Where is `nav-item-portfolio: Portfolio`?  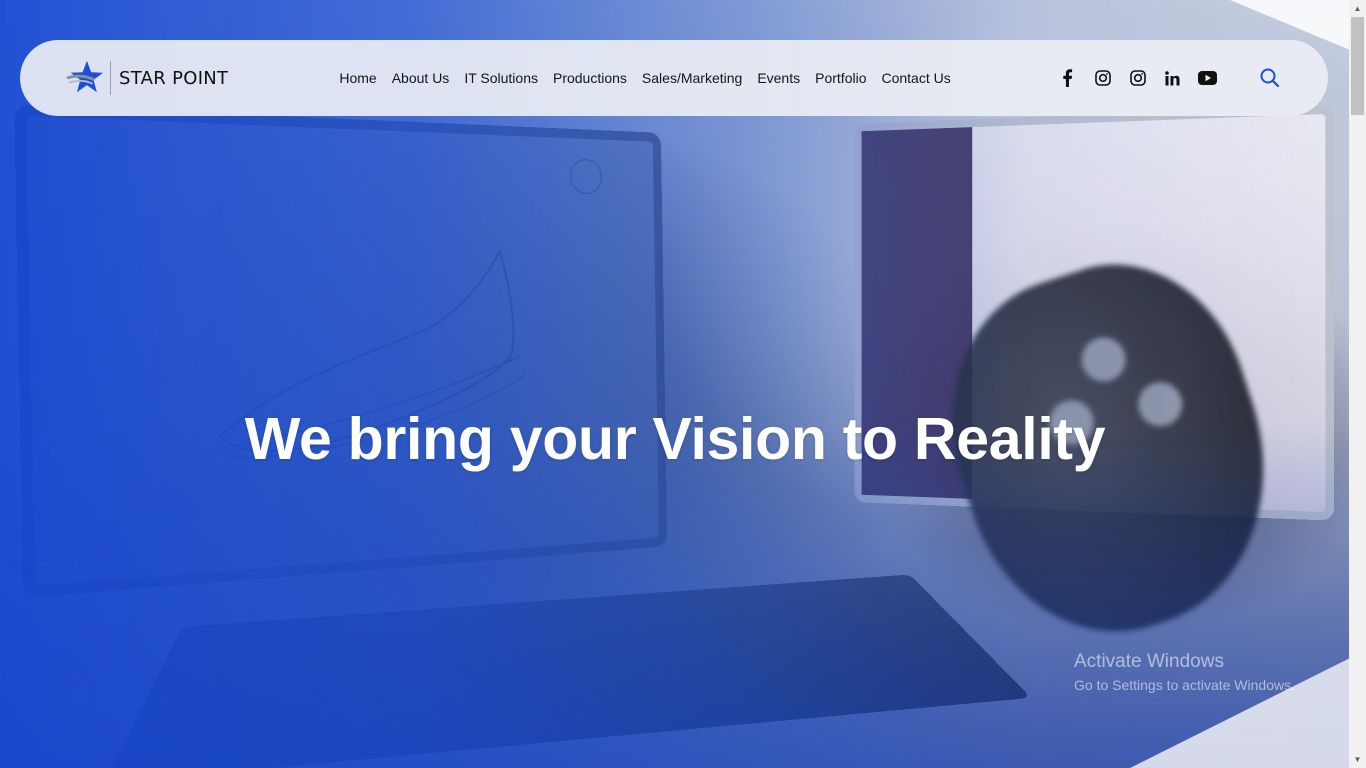
nav-item-portfolio: Portfolio is located at coordinates (840, 78).